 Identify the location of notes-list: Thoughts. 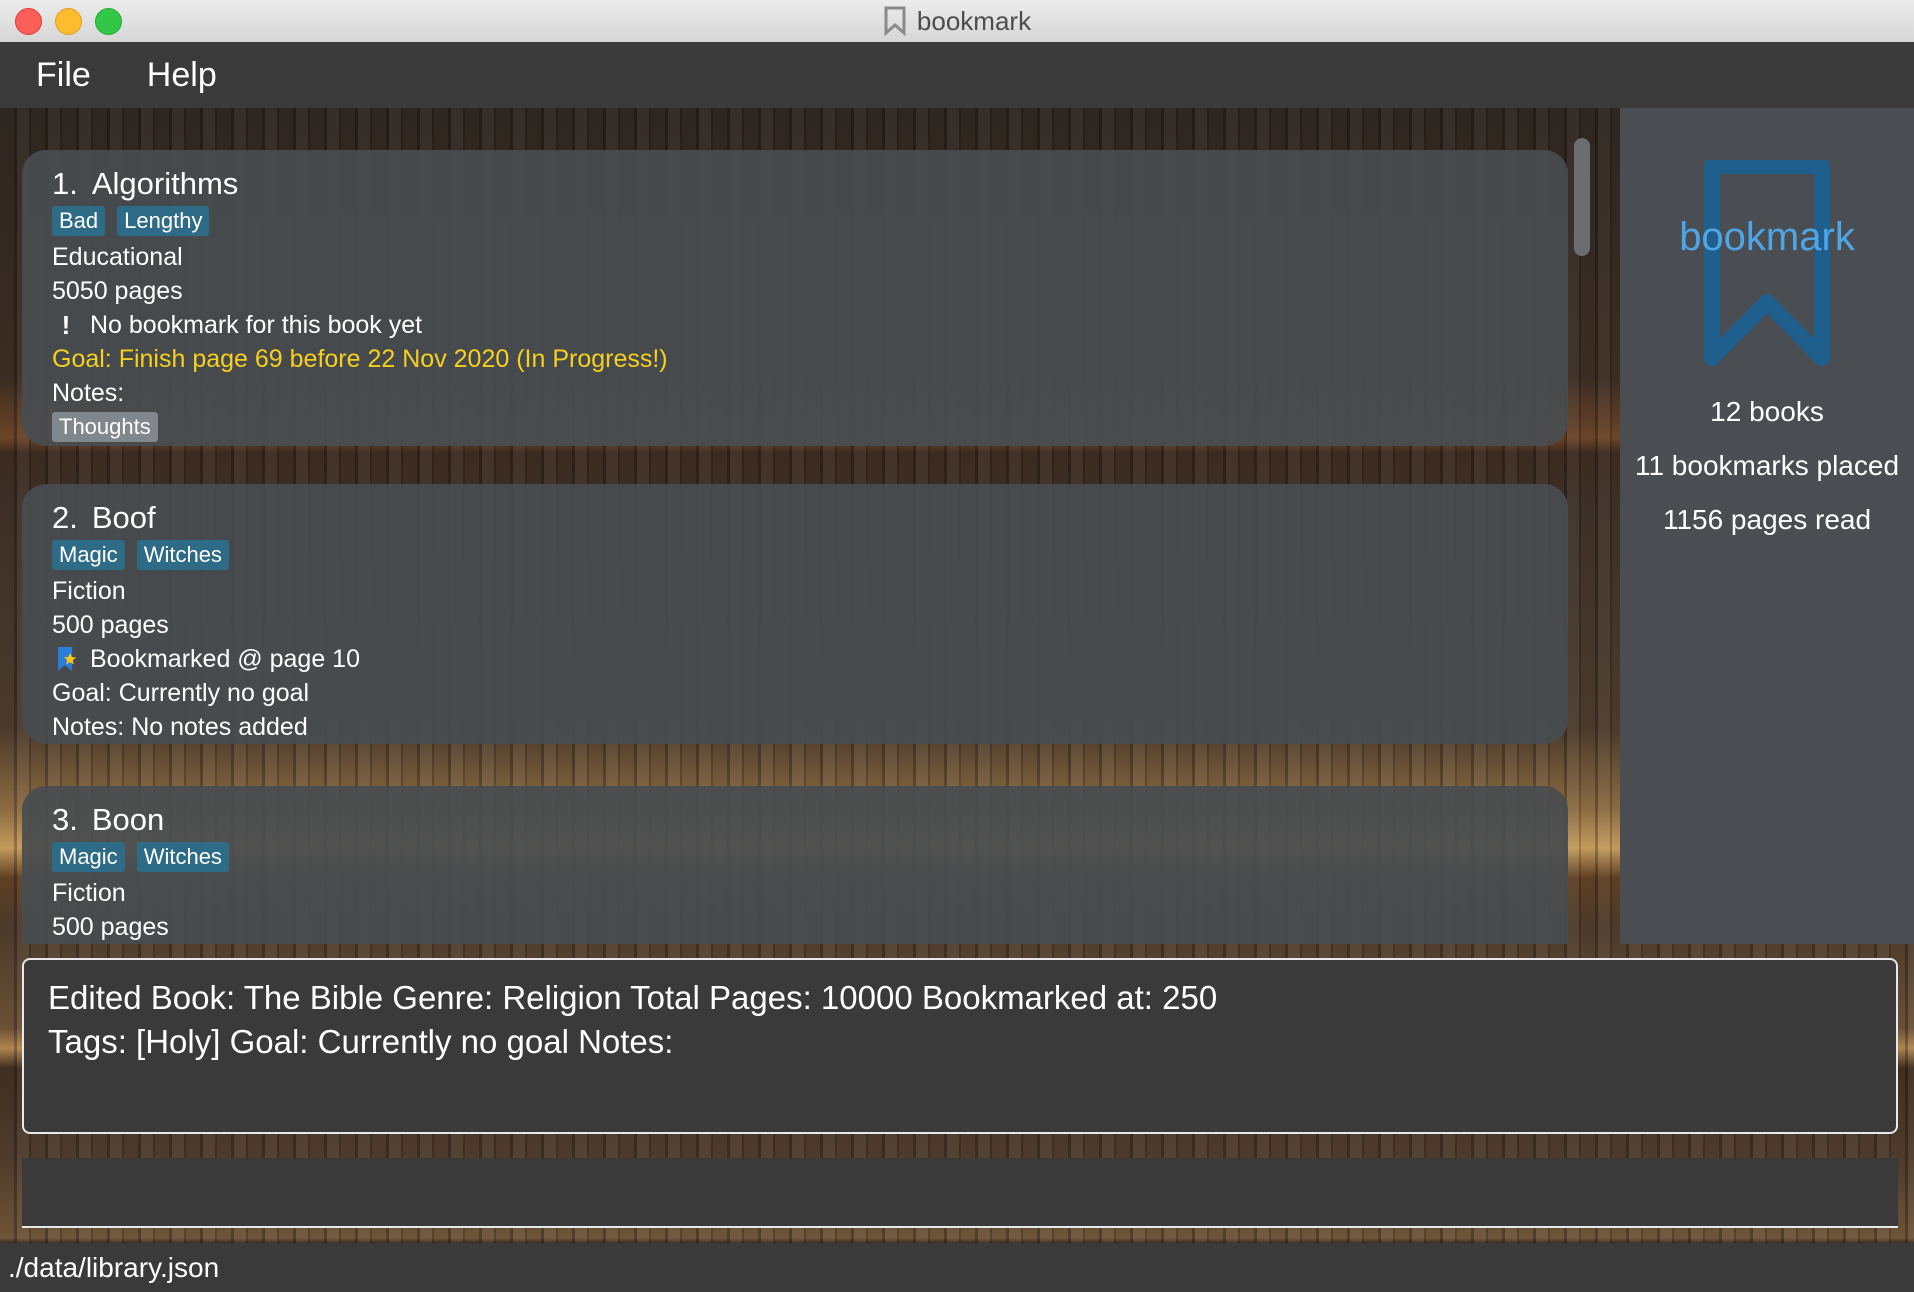
(795, 427).